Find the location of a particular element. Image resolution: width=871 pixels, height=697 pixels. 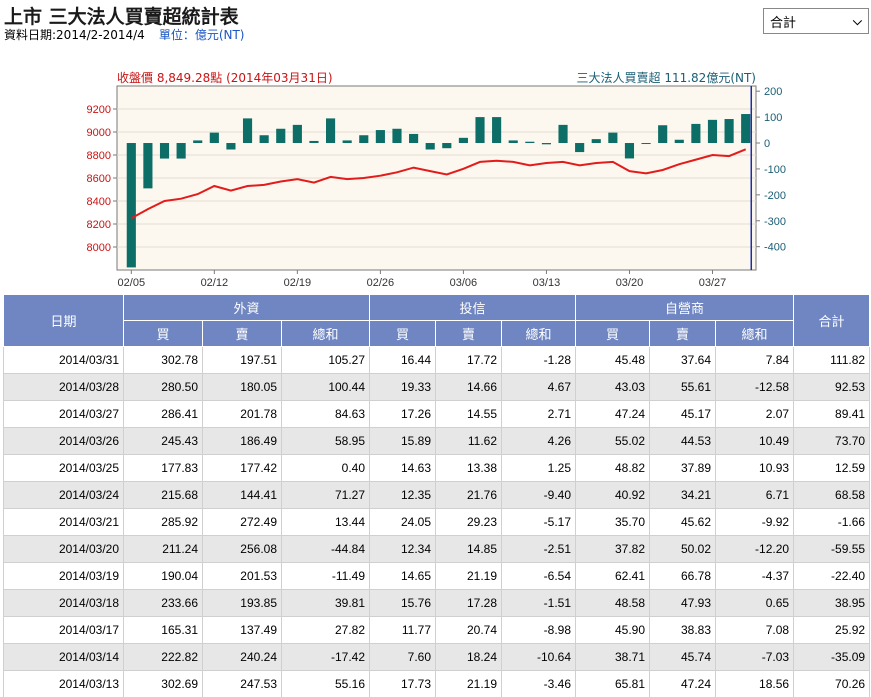

cell-value: 12.35 is located at coordinates (403, 495).